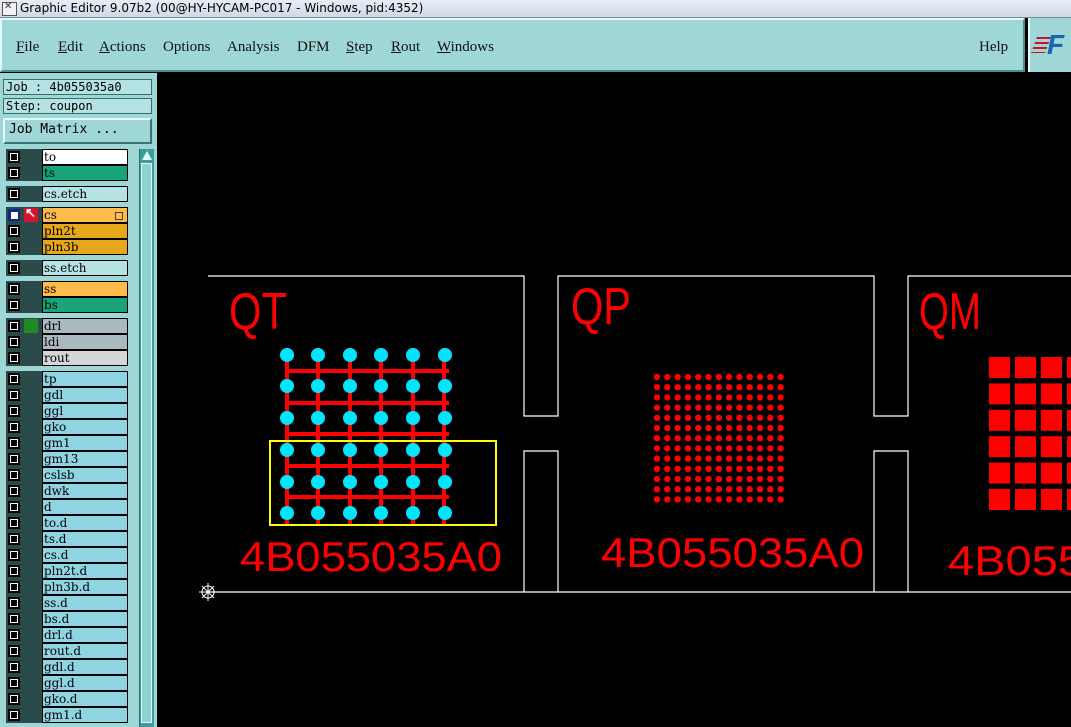 Image resolution: width=1071 pixels, height=727 pixels. Describe the element at coordinates (85, 523) in the screenshot. I see `layer-name: to.d` at that location.